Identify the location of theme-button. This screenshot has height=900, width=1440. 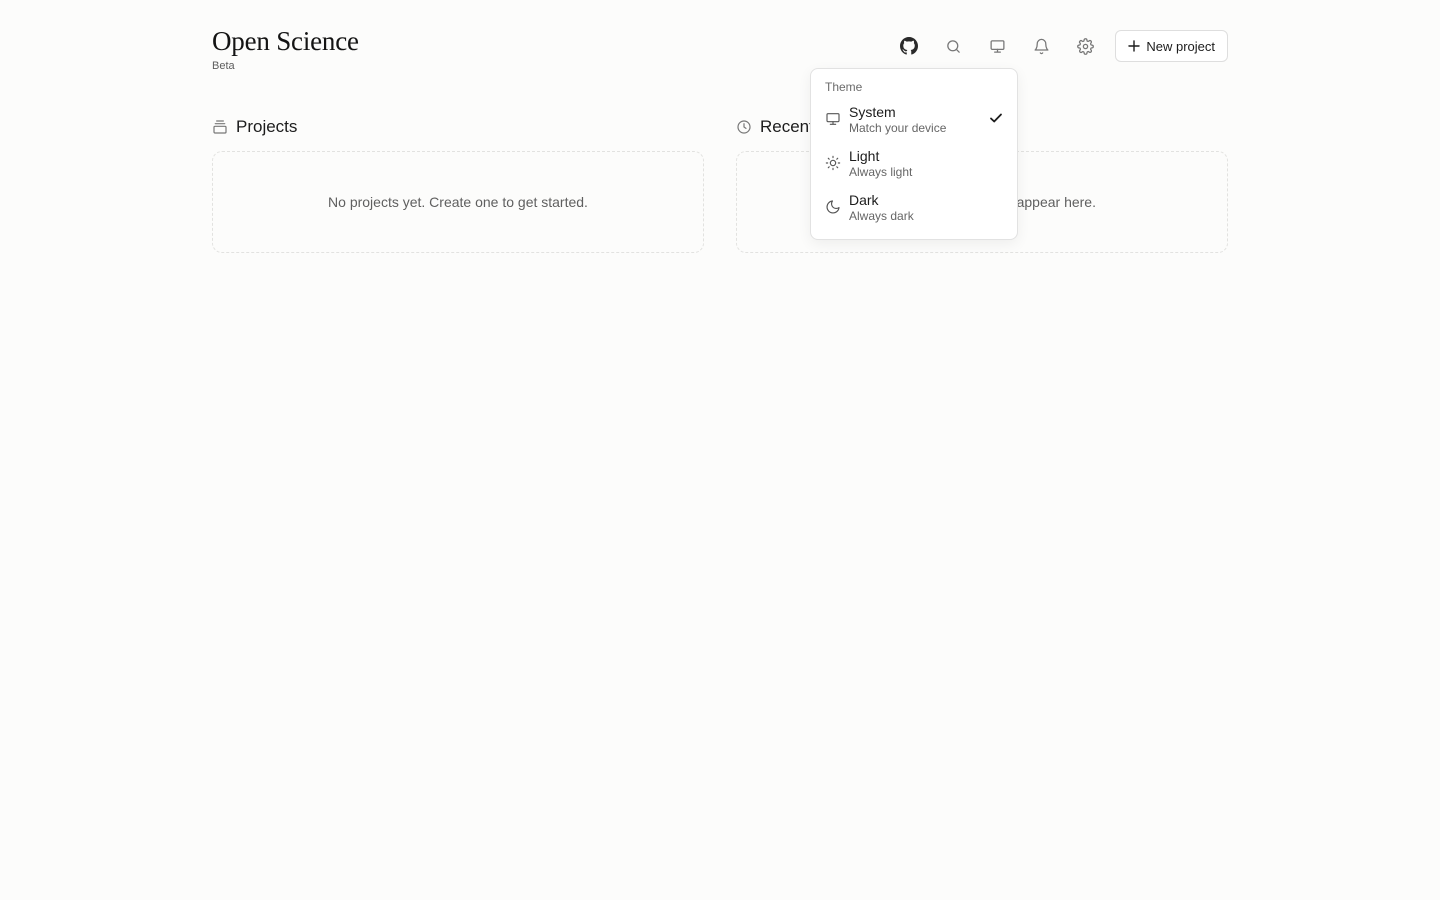
(997, 46).